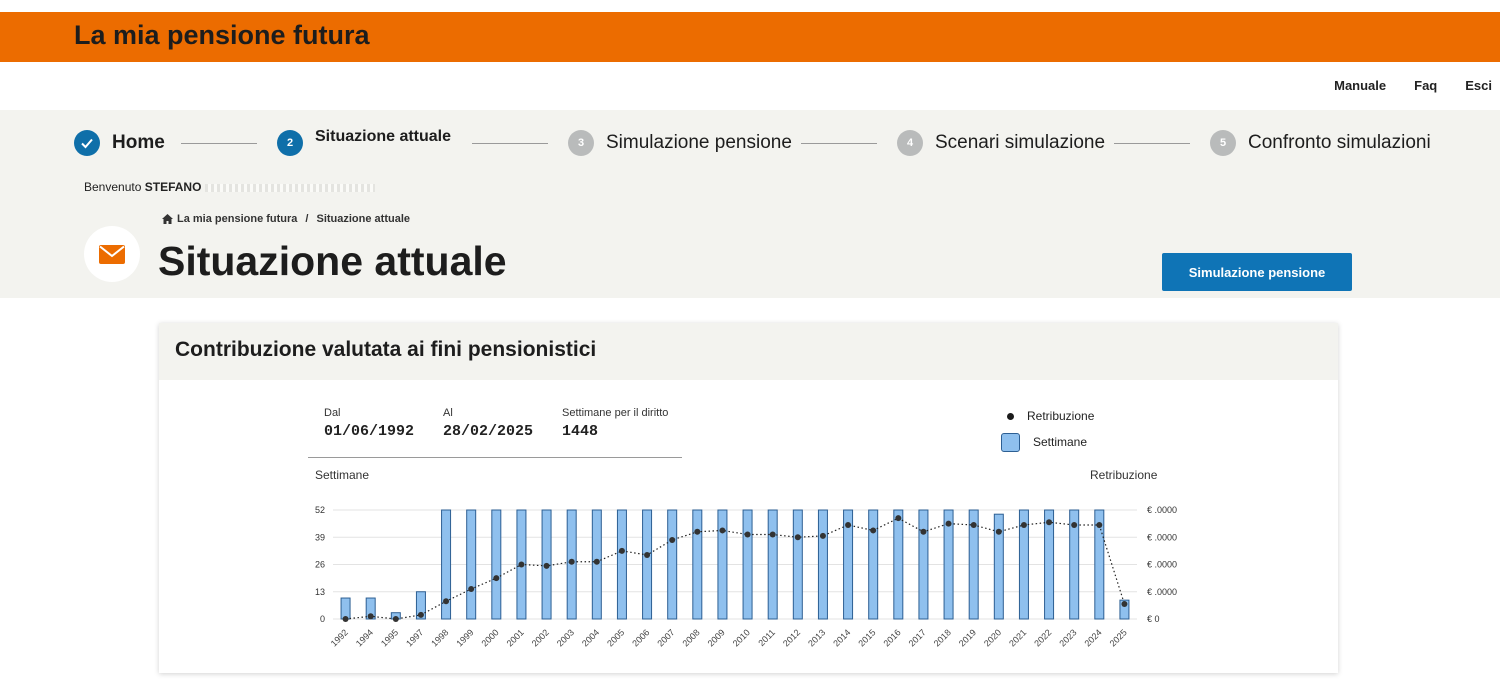  I want to click on app-title: La mia pensione futura, so click(222, 35).